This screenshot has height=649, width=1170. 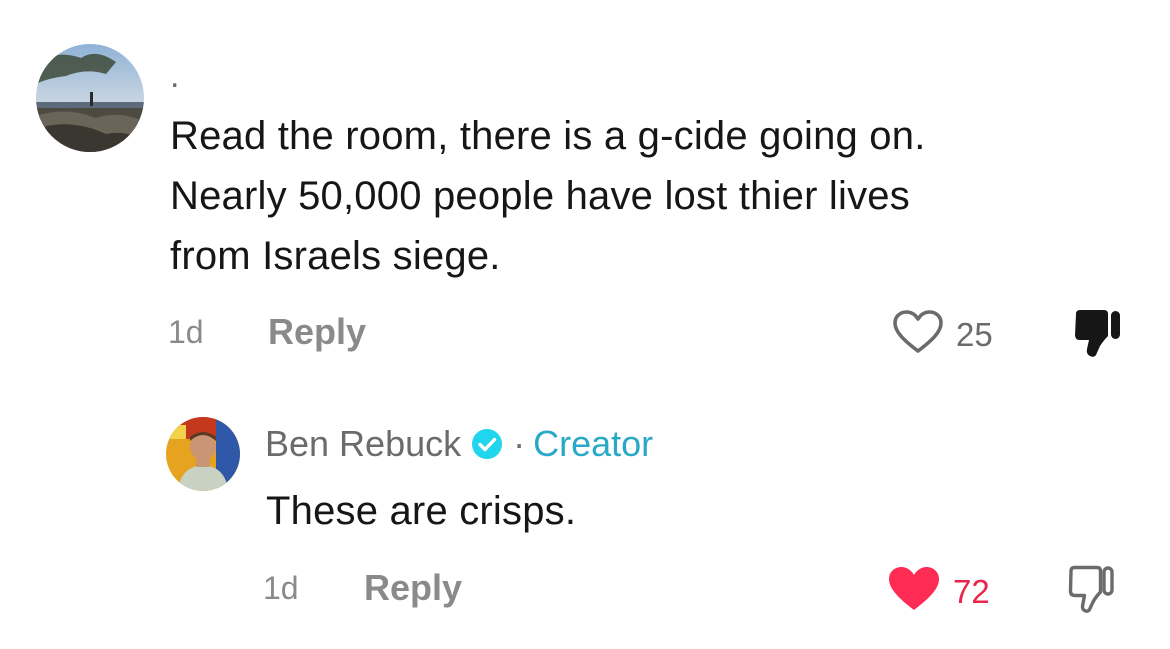 I want to click on reply-comment-text: These are crisps., so click(x=421, y=511).